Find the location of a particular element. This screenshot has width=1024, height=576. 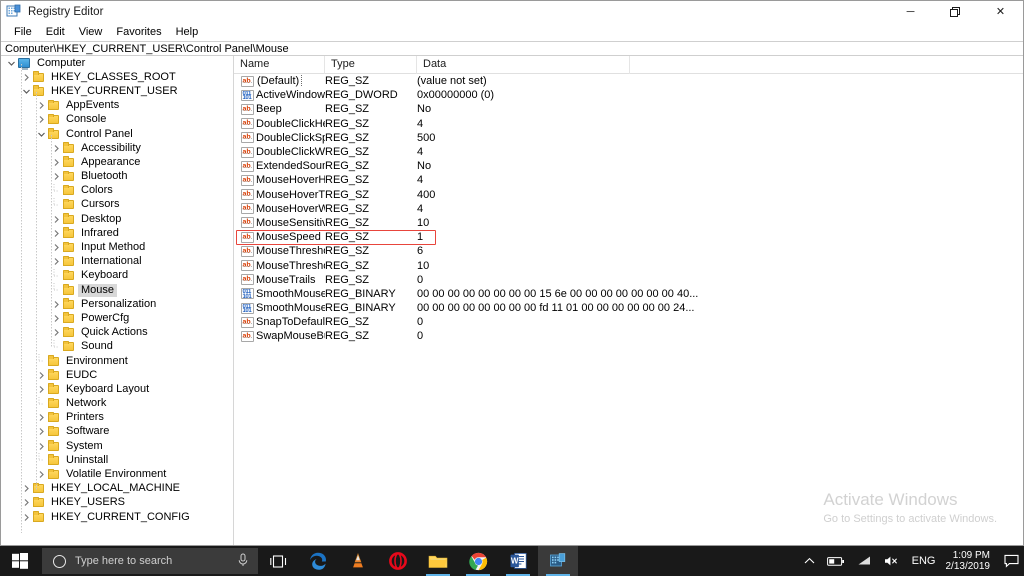

menu-favorites: Favorites is located at coordinates (138, 32).